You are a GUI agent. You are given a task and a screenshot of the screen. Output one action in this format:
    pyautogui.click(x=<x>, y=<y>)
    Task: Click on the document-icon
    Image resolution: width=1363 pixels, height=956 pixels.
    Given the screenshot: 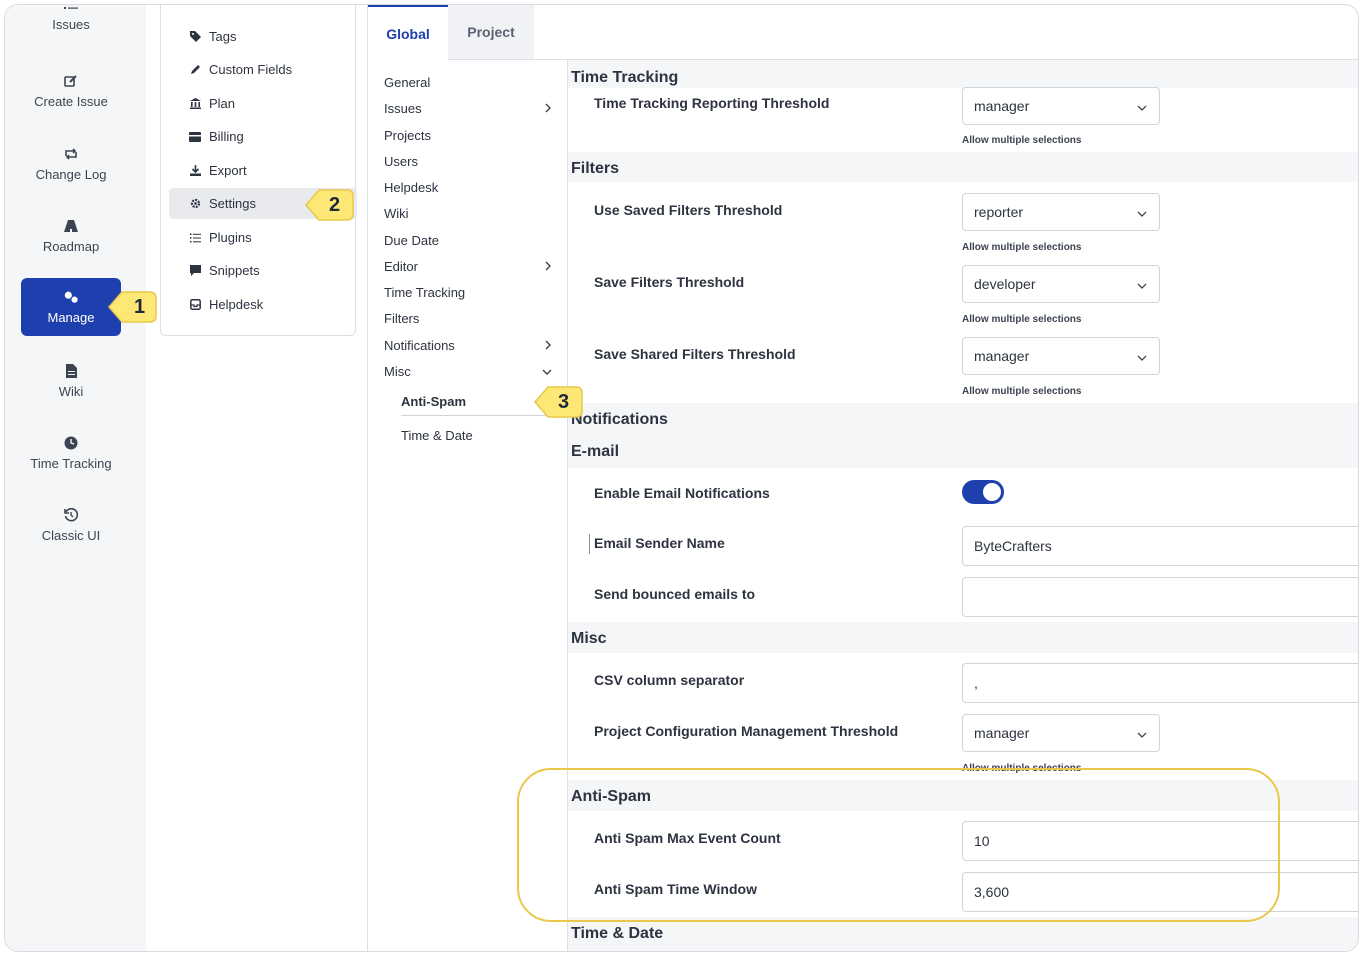 What is the action you would take?
    pyautogui.click(x=71, y=370)
    